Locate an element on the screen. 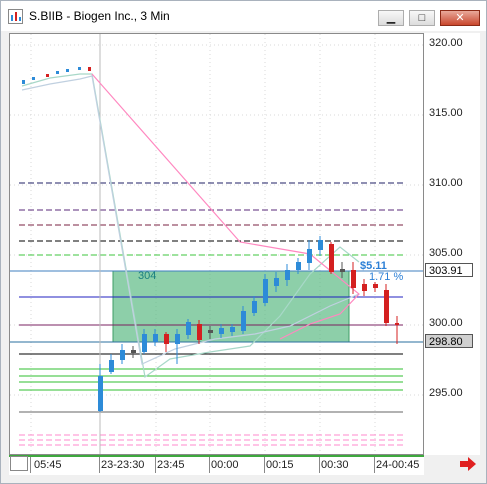 This screenshot has height=484, width=487. x-tick: 23:45 is located at coordinates (171, 465).